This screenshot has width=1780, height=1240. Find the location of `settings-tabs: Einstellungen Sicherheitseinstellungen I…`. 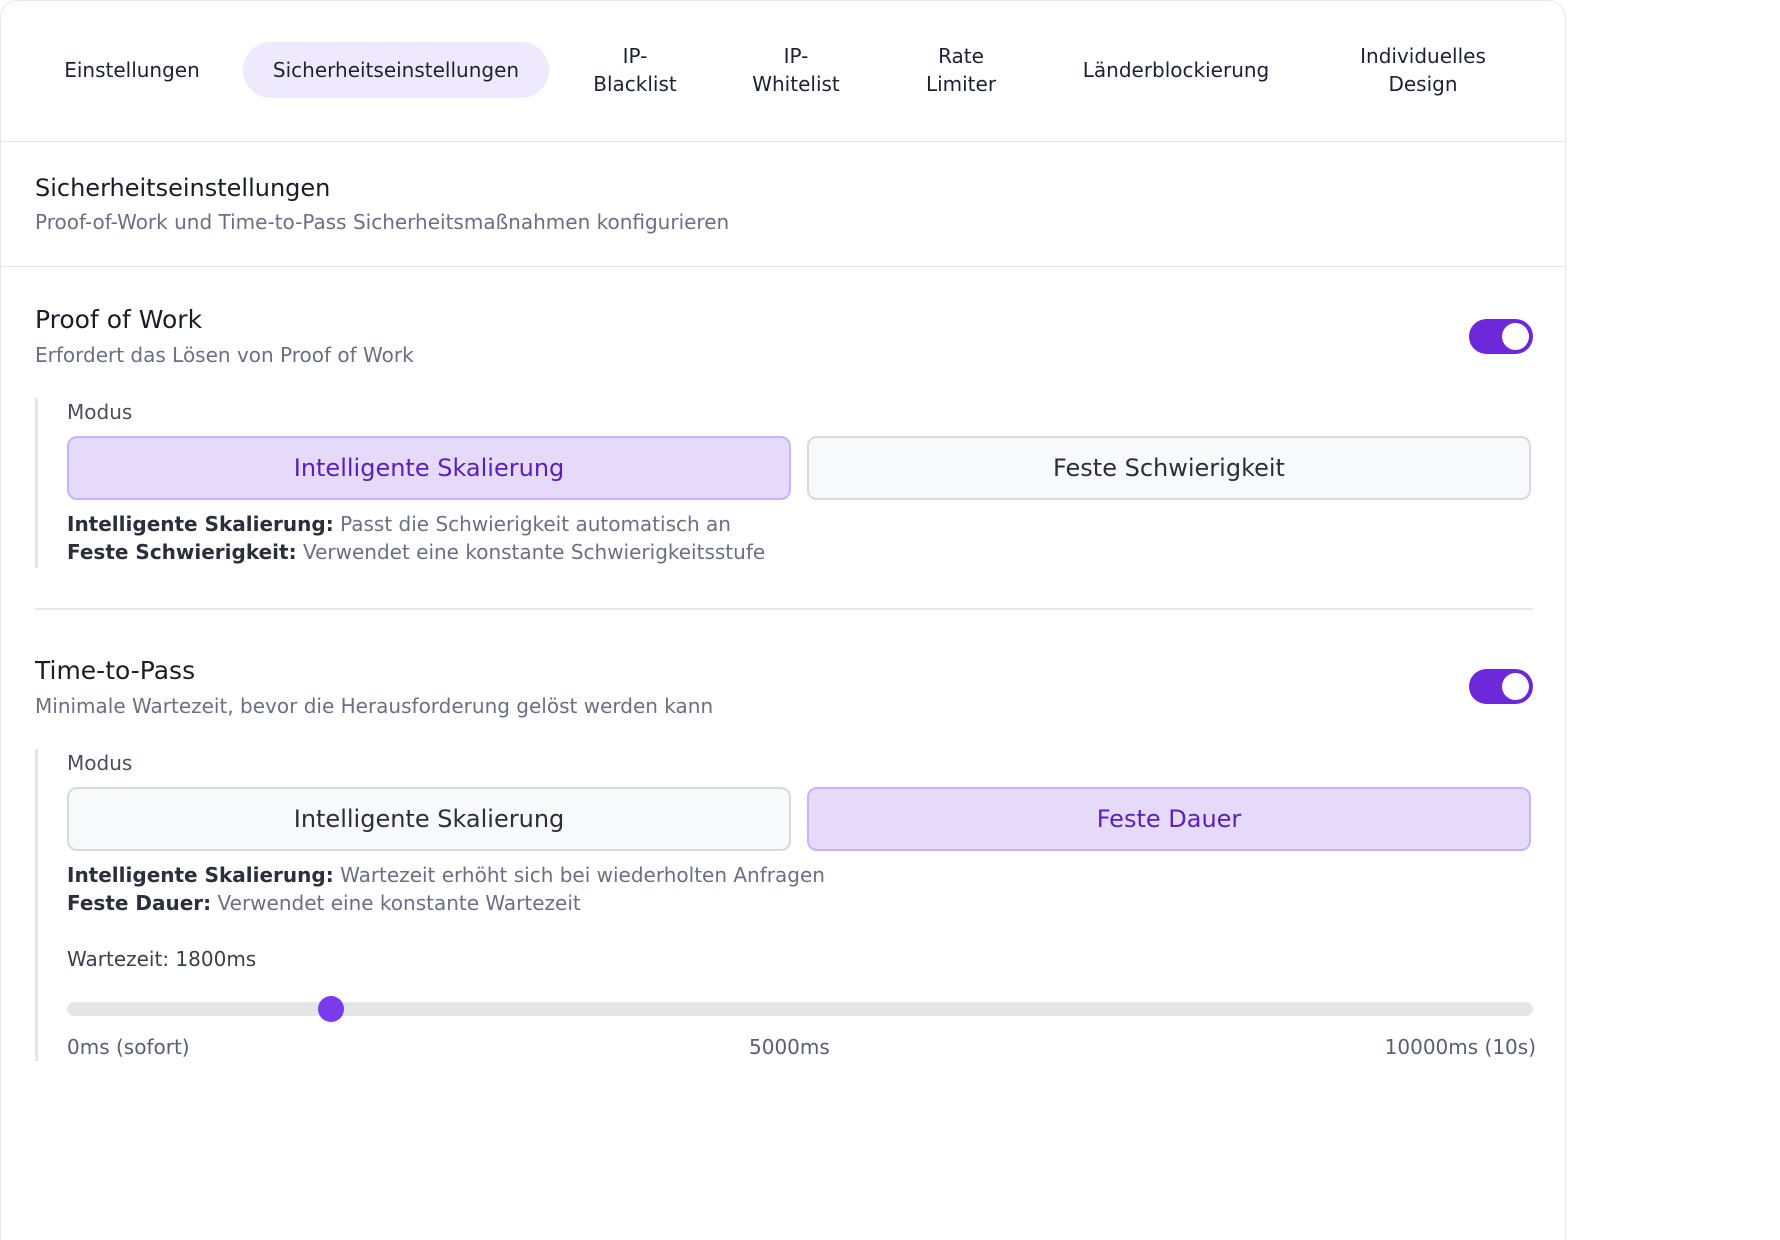

settings-tabs: Einstellungen Sicherheitseinstellungen I… is located at coordinates (783, 71).